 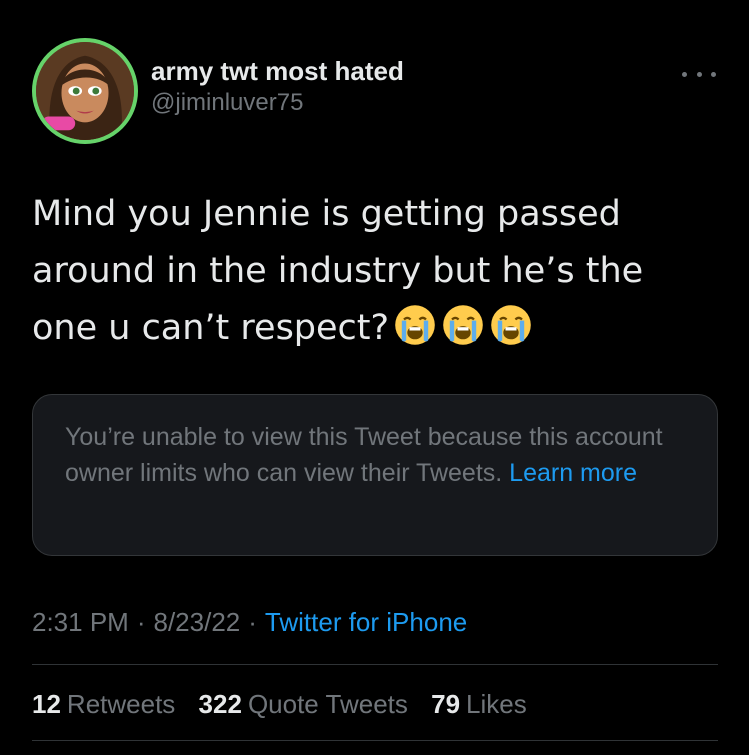 I want to click on tweet-meta: 2:31 PM · 8/23/22 · Twitter for iPhone, so click(x=249, y=622).